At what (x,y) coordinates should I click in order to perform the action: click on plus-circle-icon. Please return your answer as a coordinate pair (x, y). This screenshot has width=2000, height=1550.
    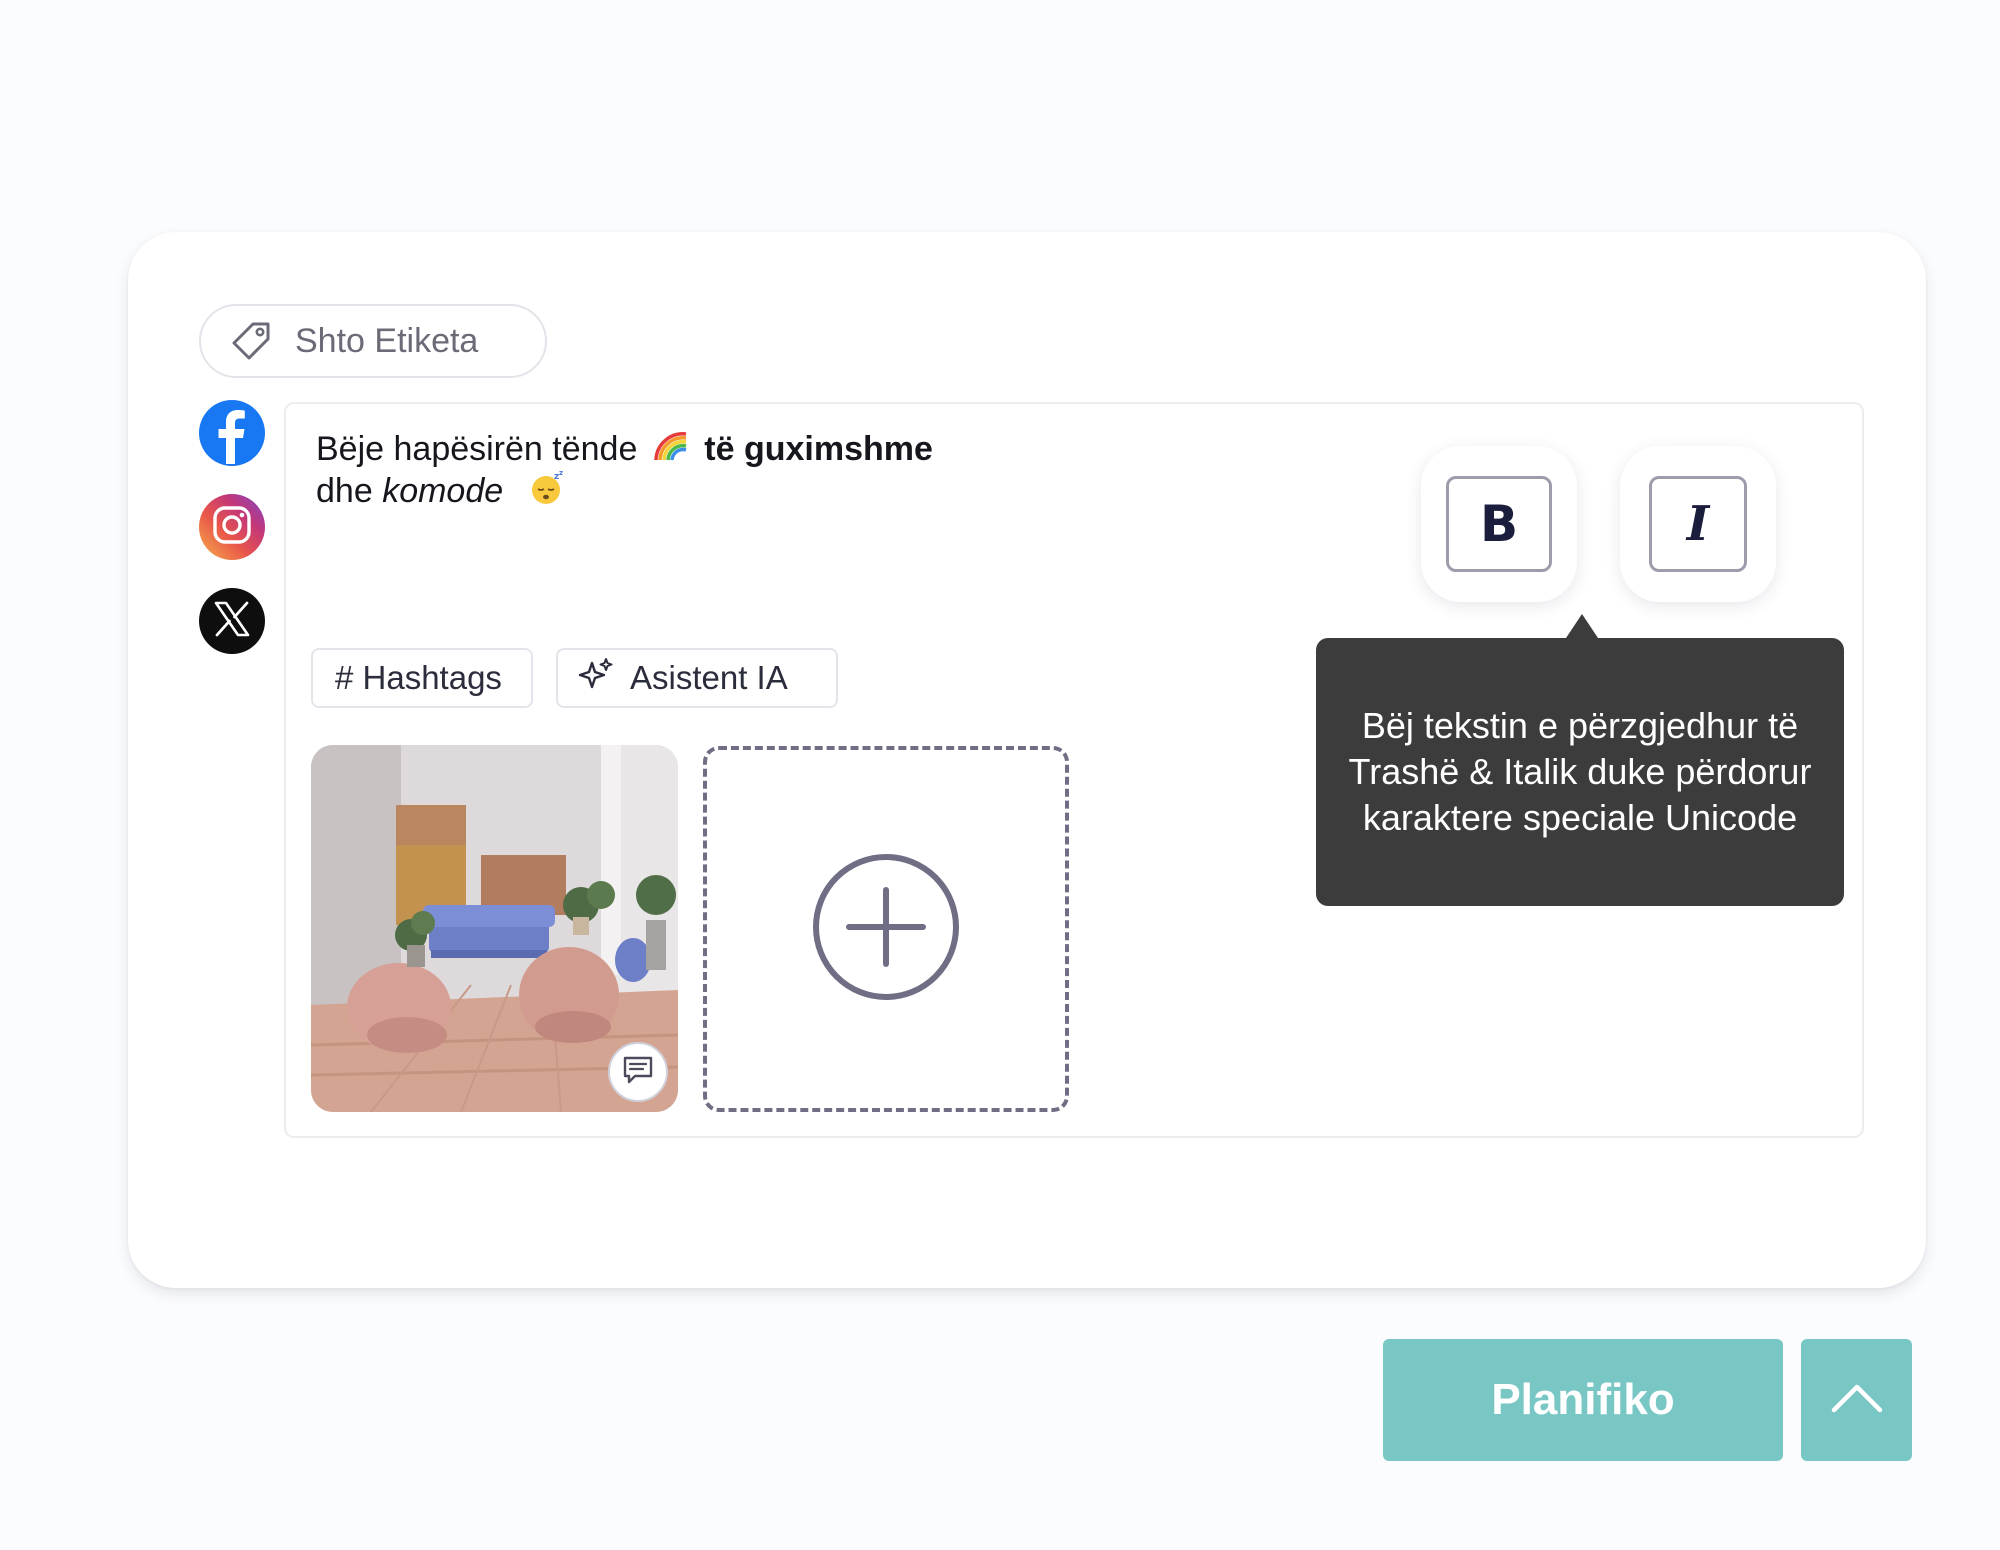
    Looking at the image, I should click on (886, 929).